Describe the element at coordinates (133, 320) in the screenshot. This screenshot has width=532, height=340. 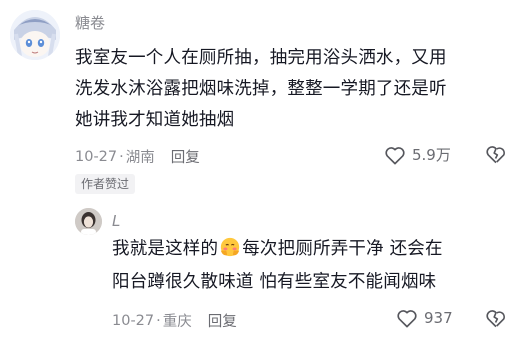
I see `reply-date: 10-27` at that location.